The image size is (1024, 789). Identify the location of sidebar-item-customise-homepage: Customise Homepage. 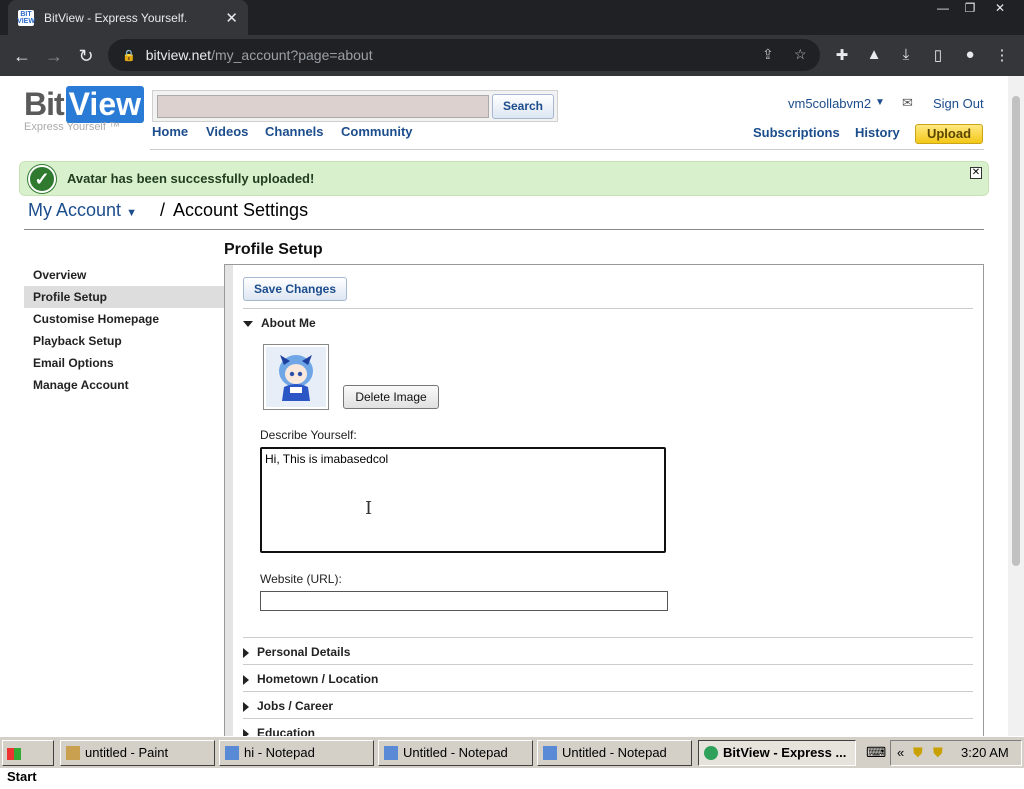
(124, 319).